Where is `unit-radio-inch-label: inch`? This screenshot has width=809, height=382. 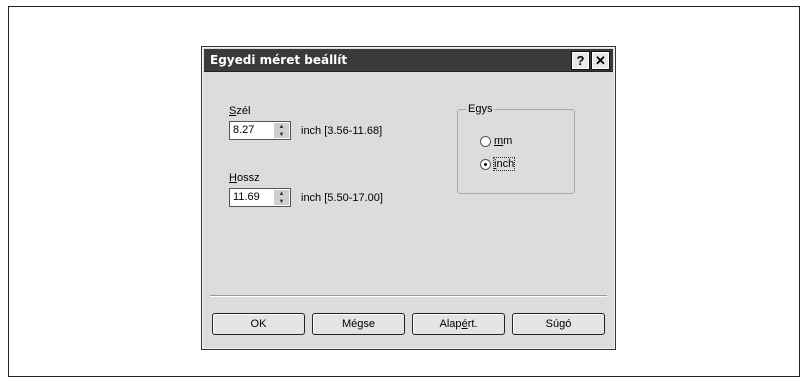
unit-radio-inch-label: inch is located at coordinates (504, 164).